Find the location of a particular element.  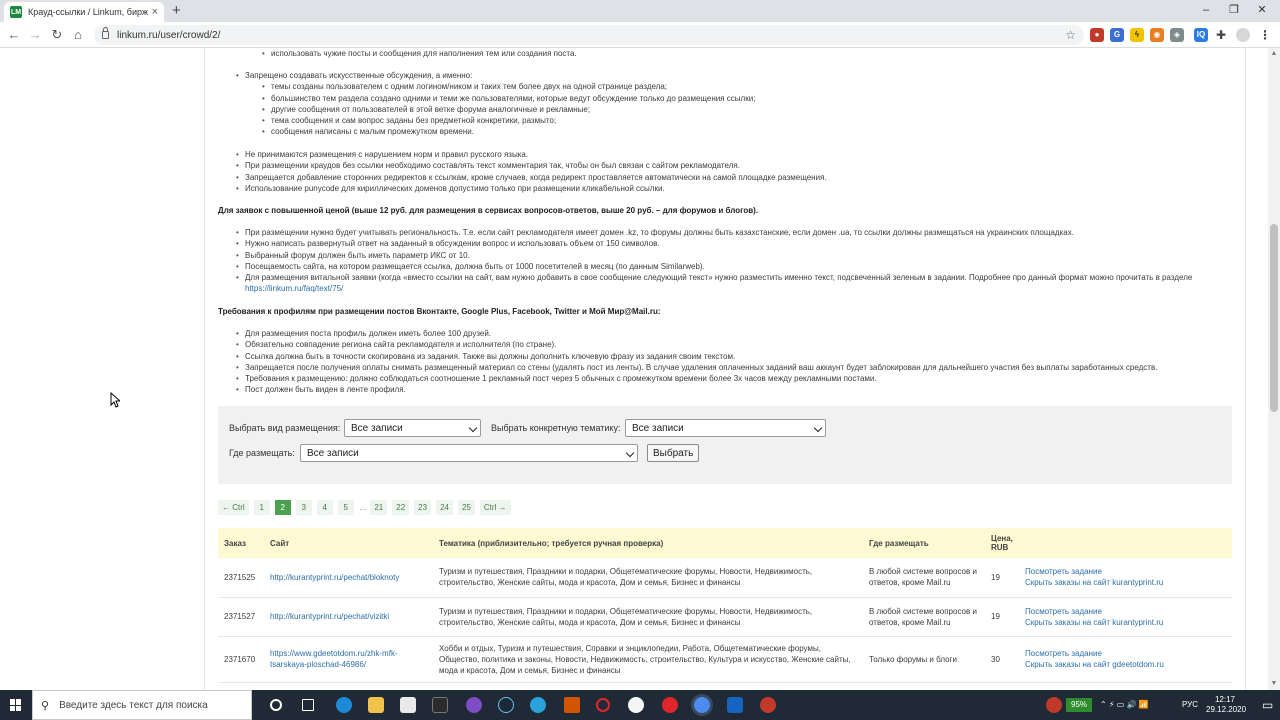

opera-icon is located at coordinates (670, 705).